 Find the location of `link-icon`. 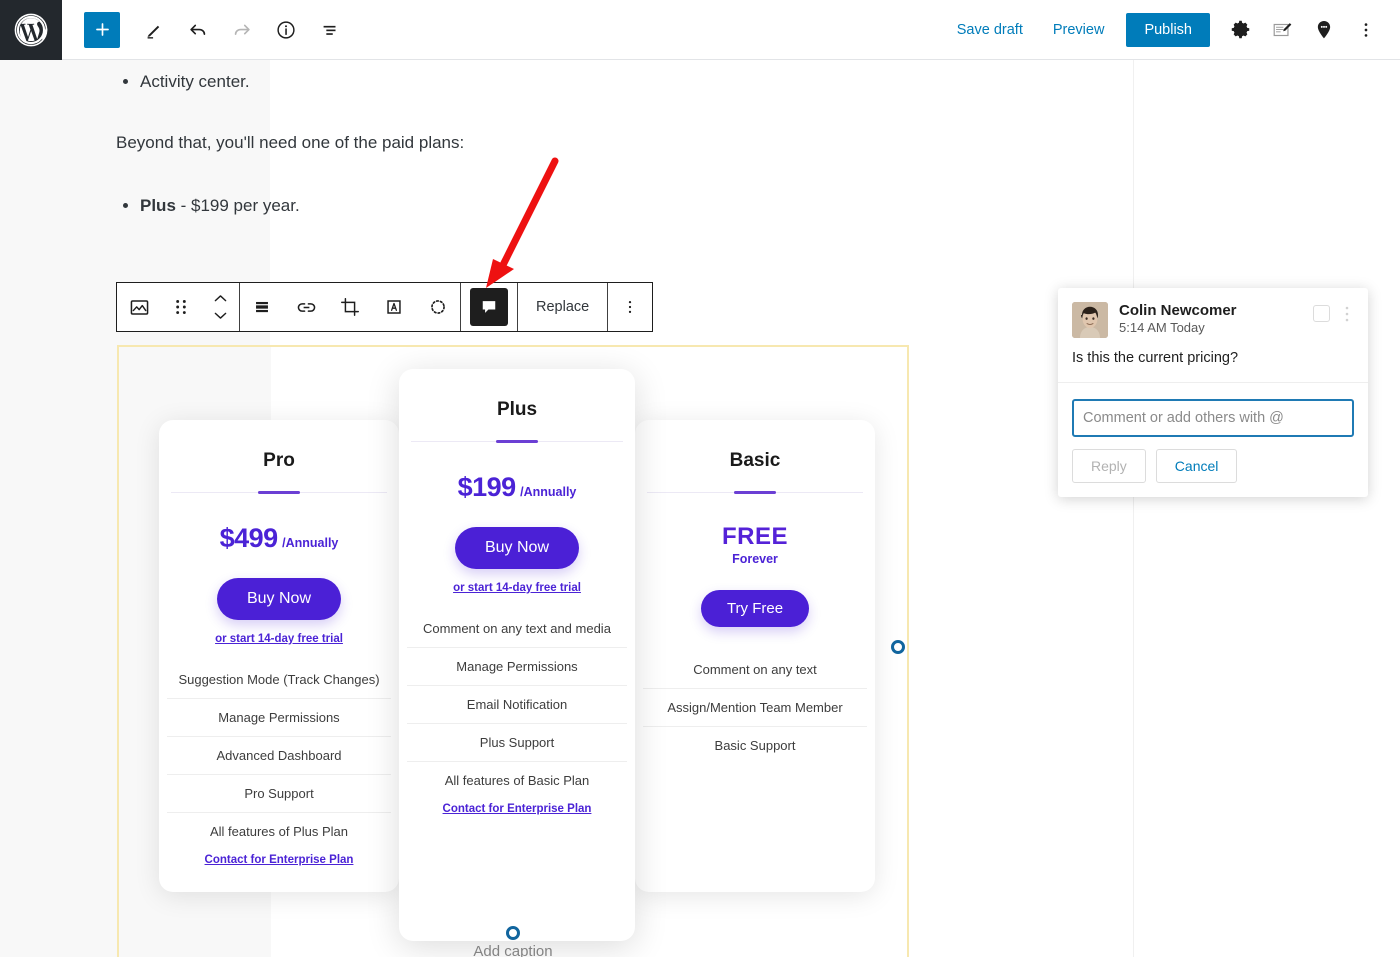

link-icon is located at coordinates (306, 307).